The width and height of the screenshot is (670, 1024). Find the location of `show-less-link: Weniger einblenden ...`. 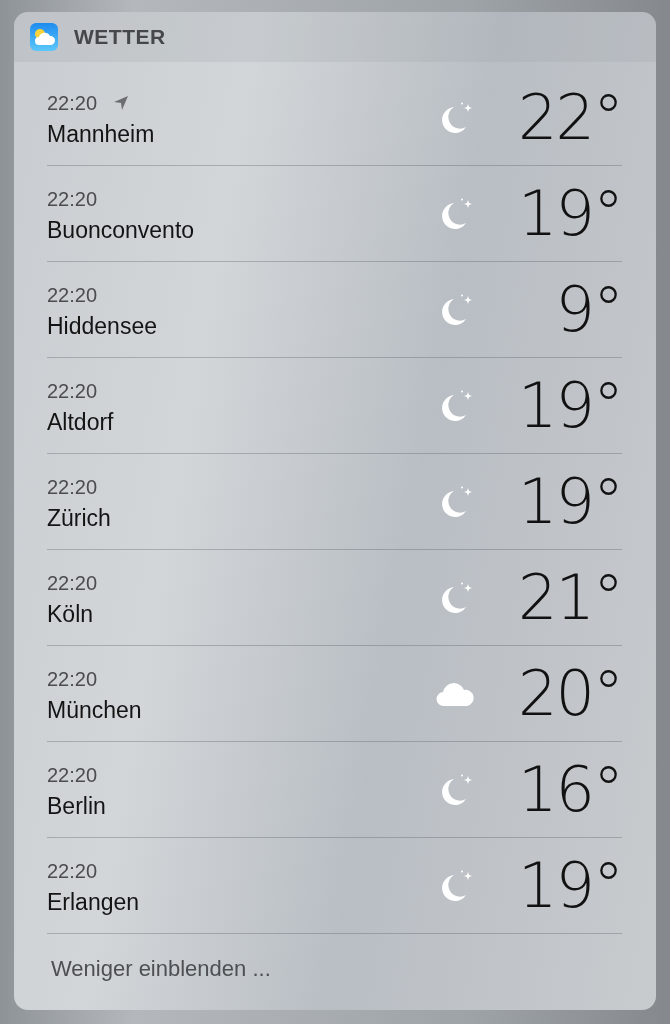

show-less-link: Weniger einblenden ... is located at coordinates (161, 968).